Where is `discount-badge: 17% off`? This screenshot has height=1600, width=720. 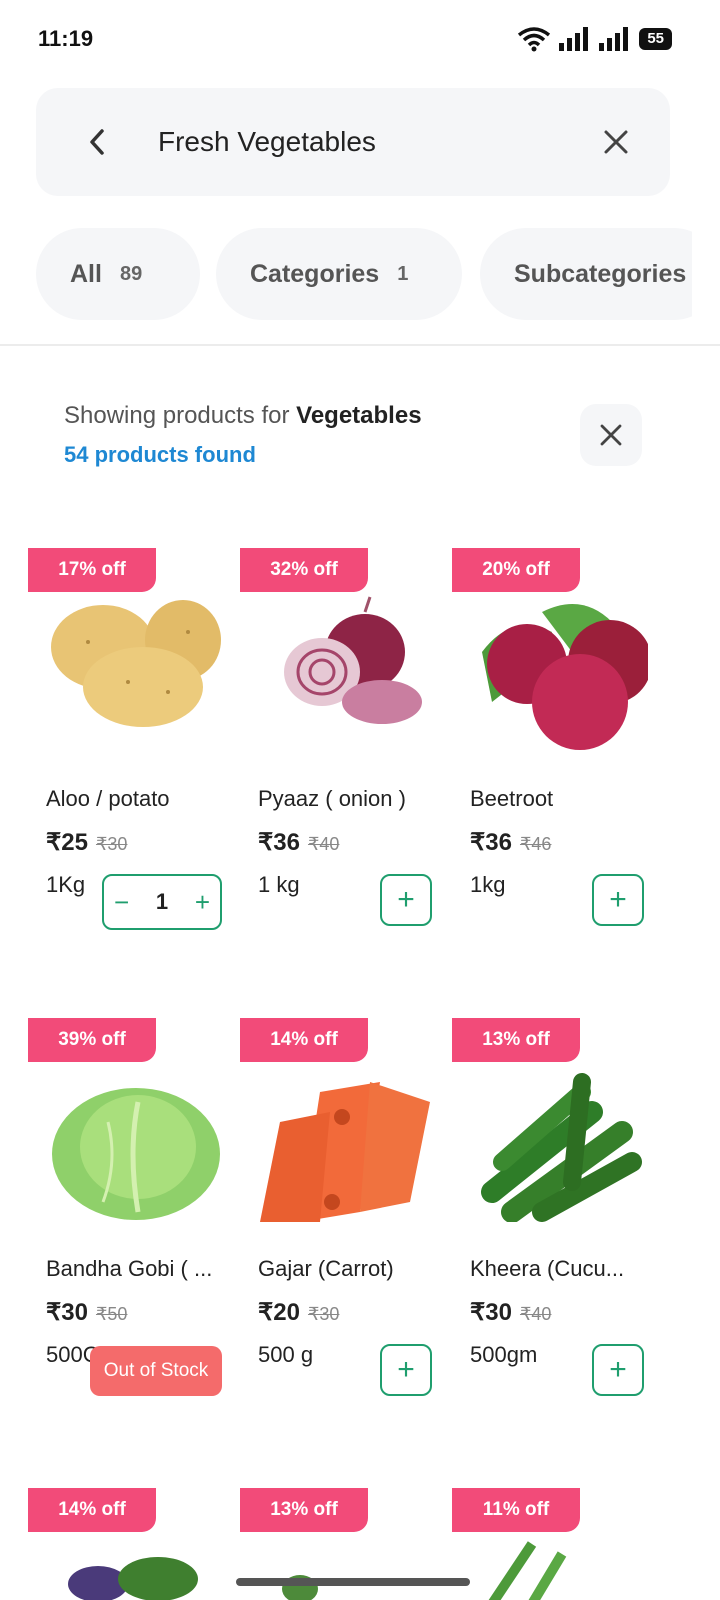
discount-badge: 17% off is located at coordinates (92, 570).